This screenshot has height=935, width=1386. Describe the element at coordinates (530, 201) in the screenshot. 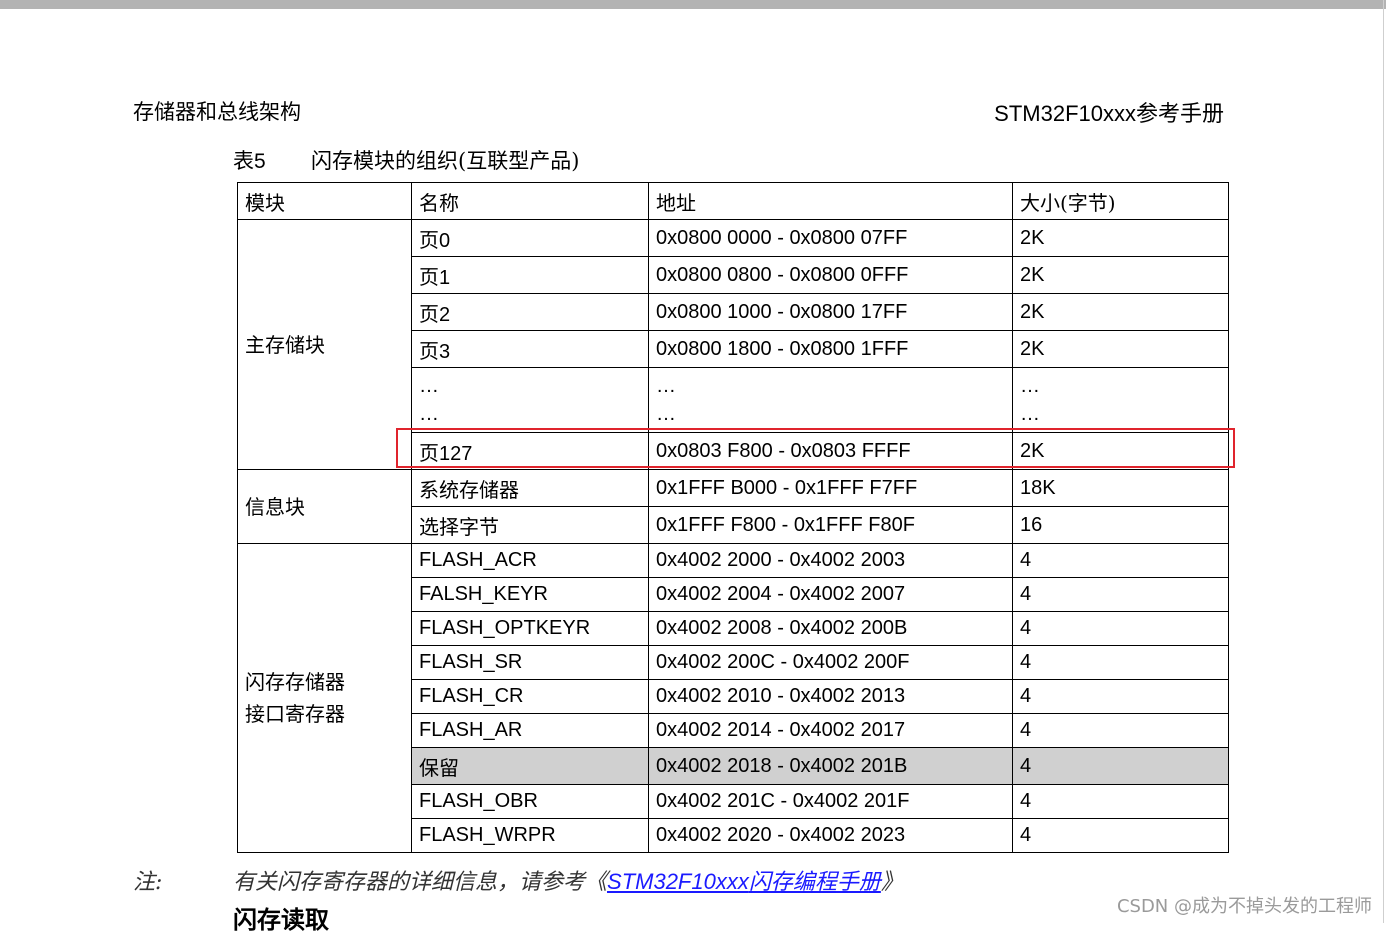

I see `col-header-name: 名称` at that location.